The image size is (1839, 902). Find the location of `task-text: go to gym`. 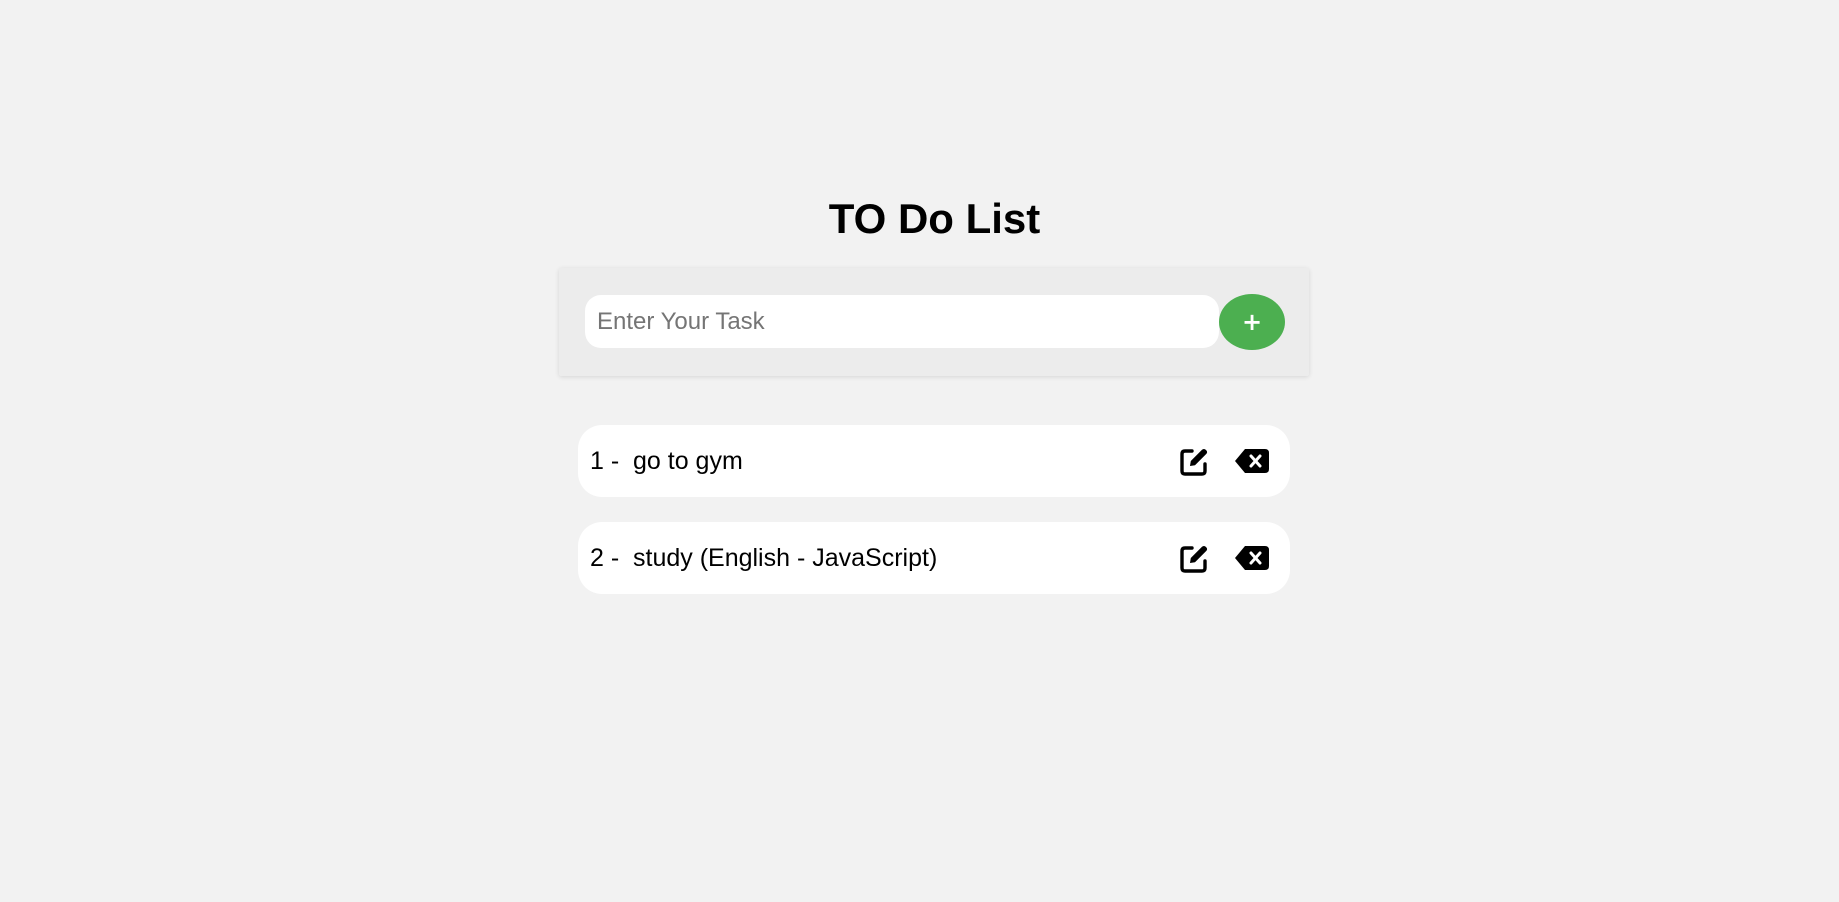

task-text: go to gym is located at coordinates (688, 460).